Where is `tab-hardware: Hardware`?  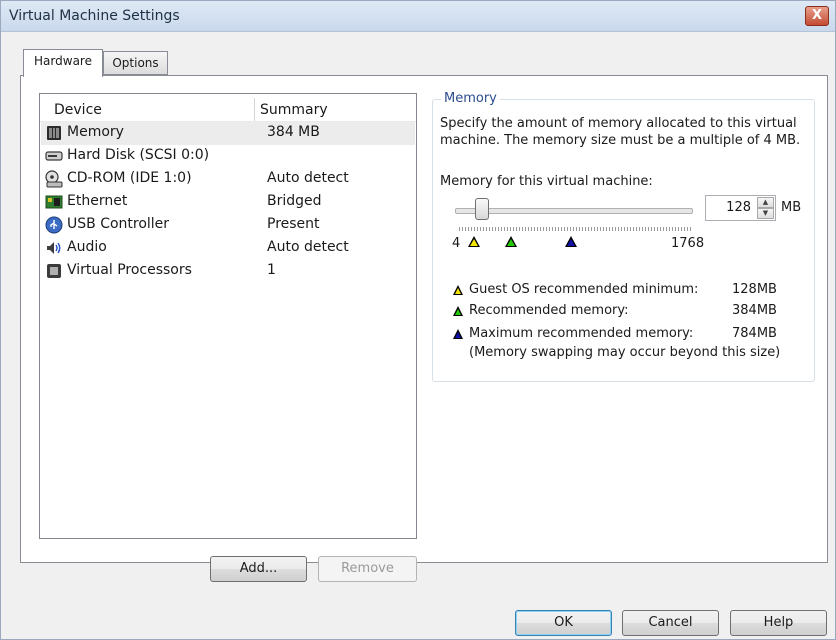
tab-hardware: Hardware is located at coordinates (63, 63).